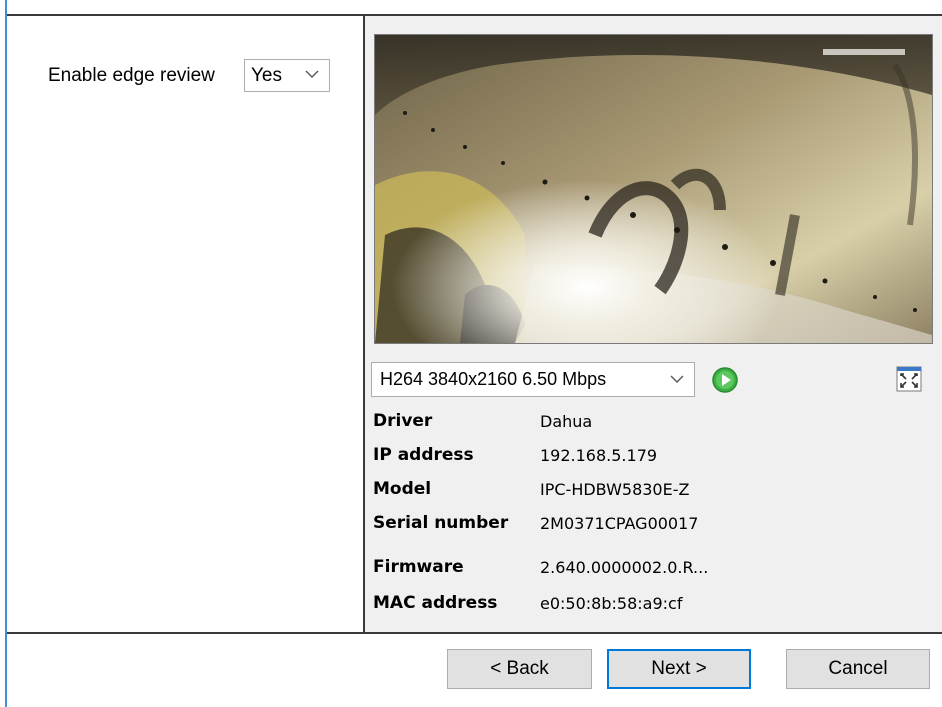 Image resolution: width=942 pixels, height=707 pixels. What do you see at coordinates (909, 379) in the screenshot?
I see `fullscreen-icon` at bounding box center [909, 379].